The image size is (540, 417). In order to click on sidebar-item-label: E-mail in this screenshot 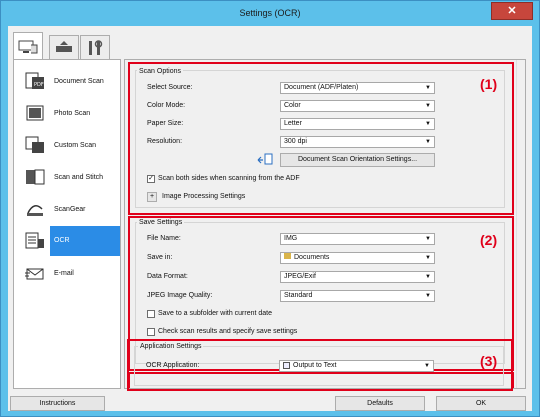, I will do `click(64, 273)`.